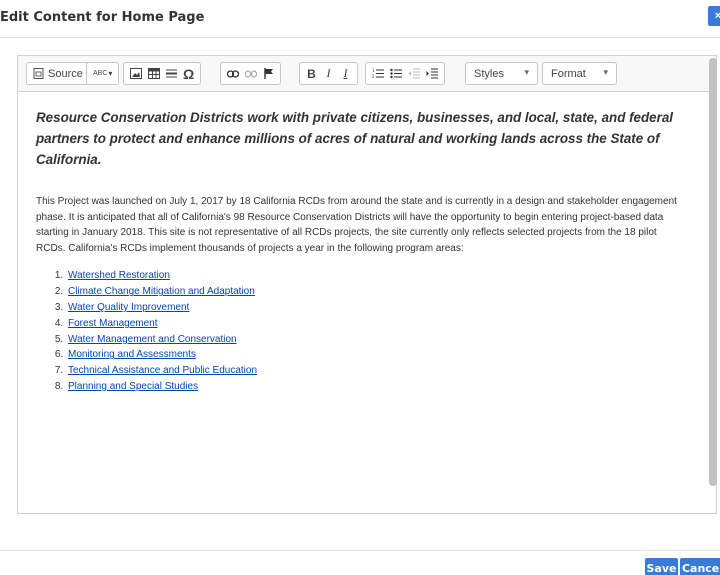 The width and height of the screenshot is (720, 575). What do you see at coordinates (65, 73) in the screenshot?
I see `source-label: Source` at bounding box center [65, 73].